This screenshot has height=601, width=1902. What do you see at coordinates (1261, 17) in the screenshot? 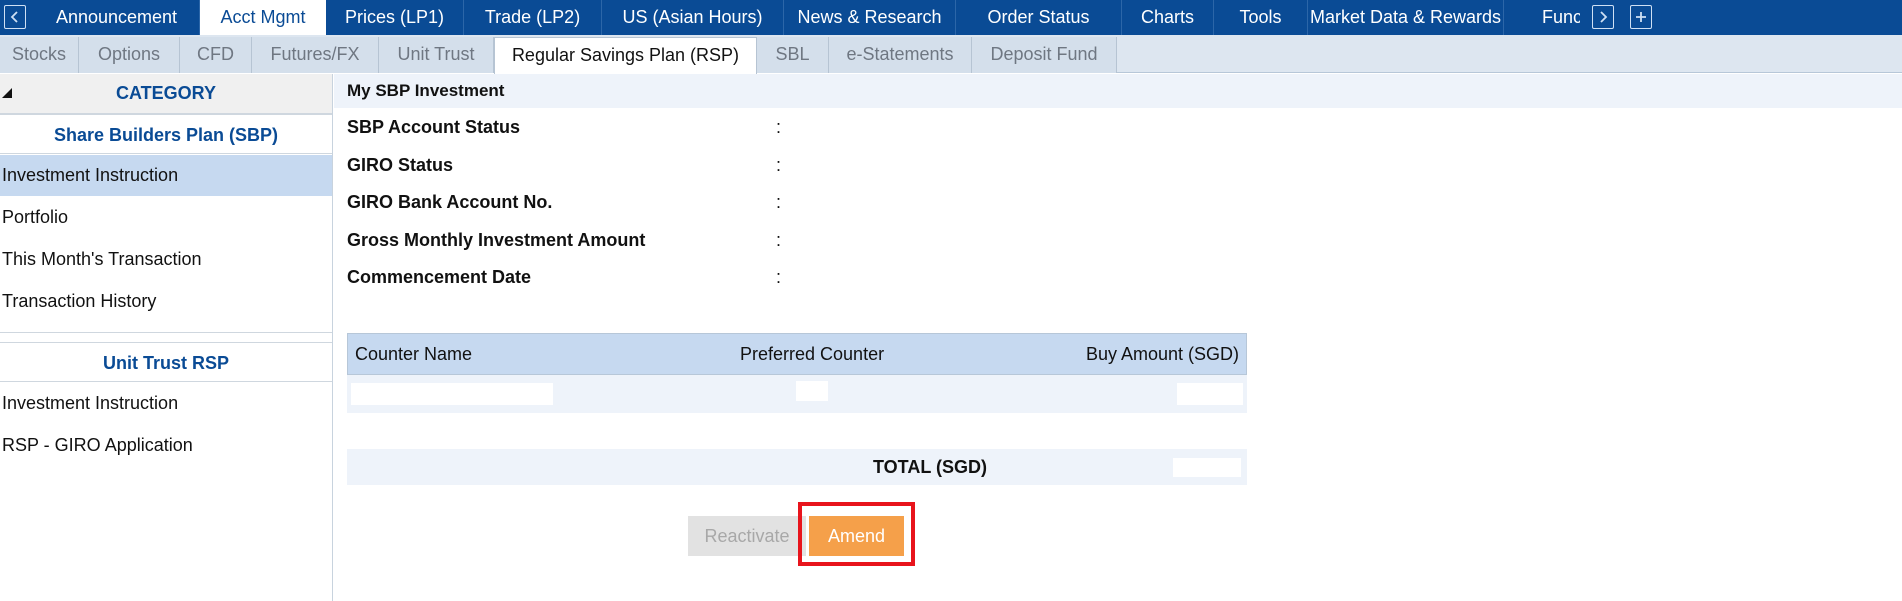
I see `tab-tools: Tools` at bounding box center [1261, 17].